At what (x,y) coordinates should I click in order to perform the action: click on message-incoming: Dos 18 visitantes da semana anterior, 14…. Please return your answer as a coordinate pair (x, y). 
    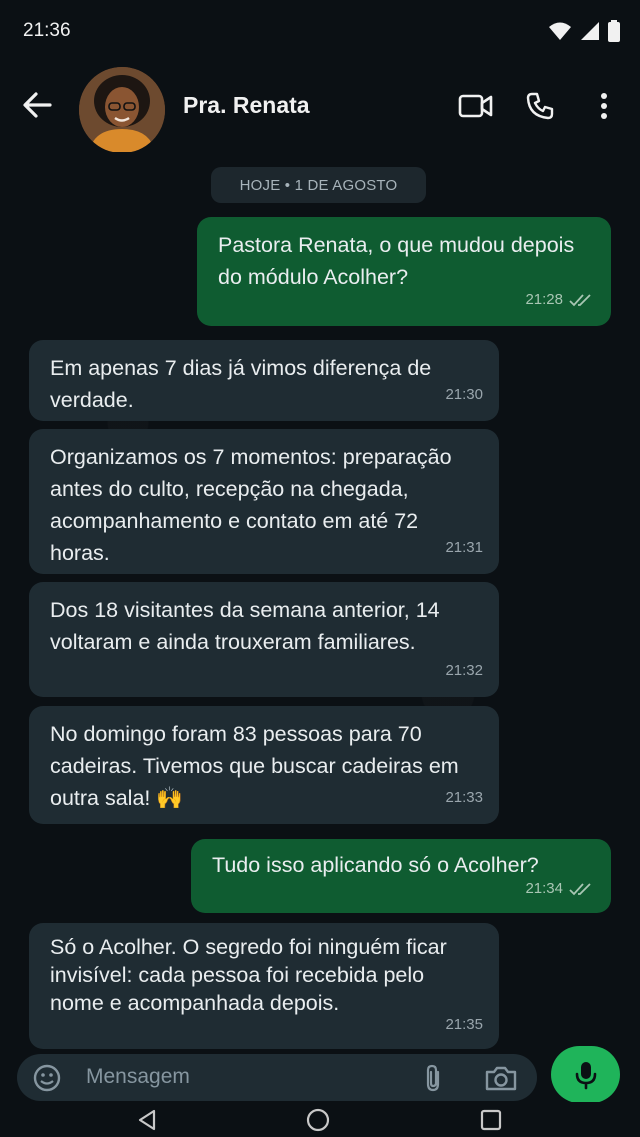
    Looking at the image, I should click on (264, 639).